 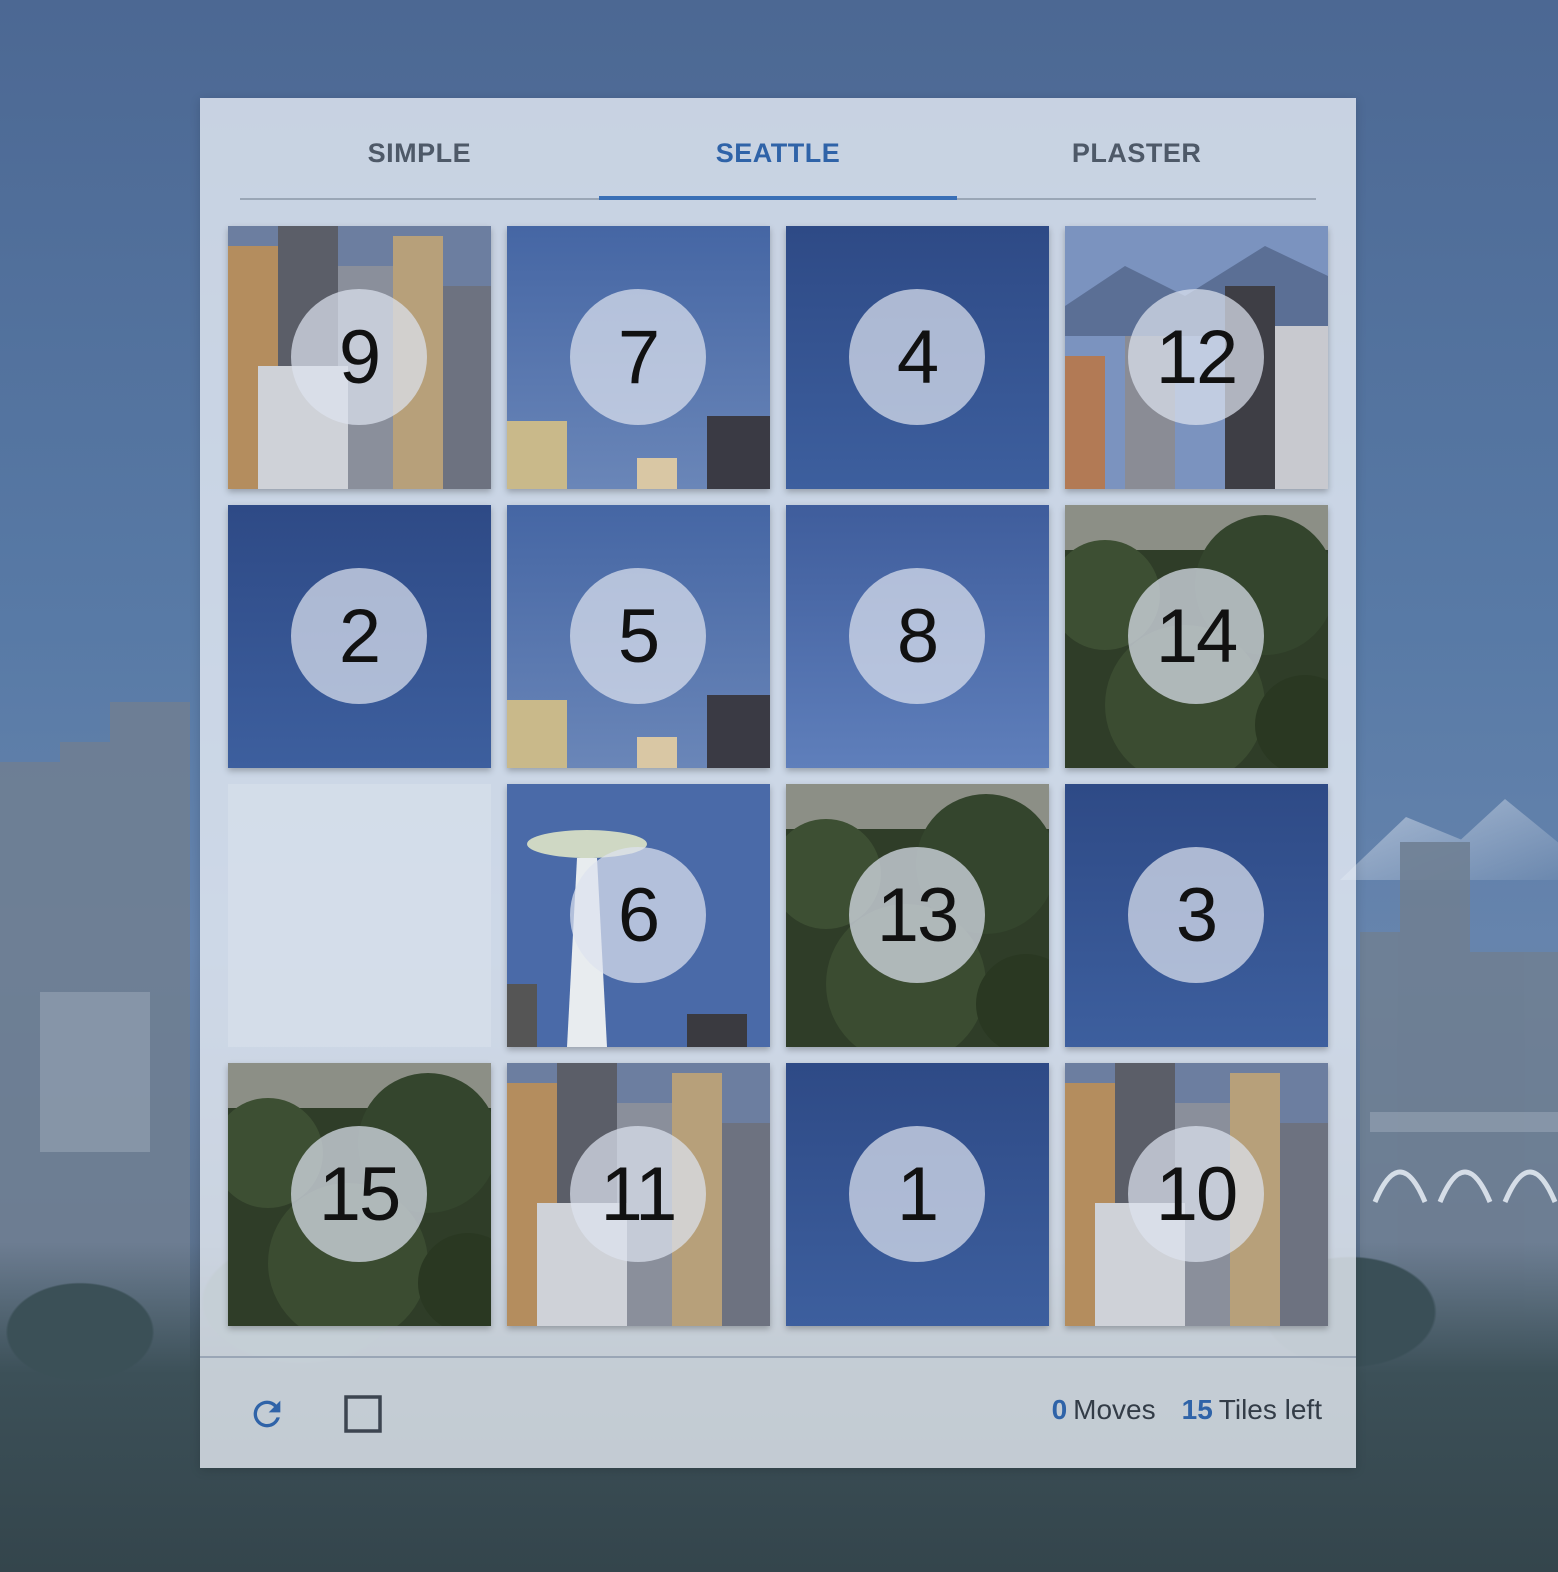 I want to click on puzzle-tile-14: 14, so click(x=1196, y=636).